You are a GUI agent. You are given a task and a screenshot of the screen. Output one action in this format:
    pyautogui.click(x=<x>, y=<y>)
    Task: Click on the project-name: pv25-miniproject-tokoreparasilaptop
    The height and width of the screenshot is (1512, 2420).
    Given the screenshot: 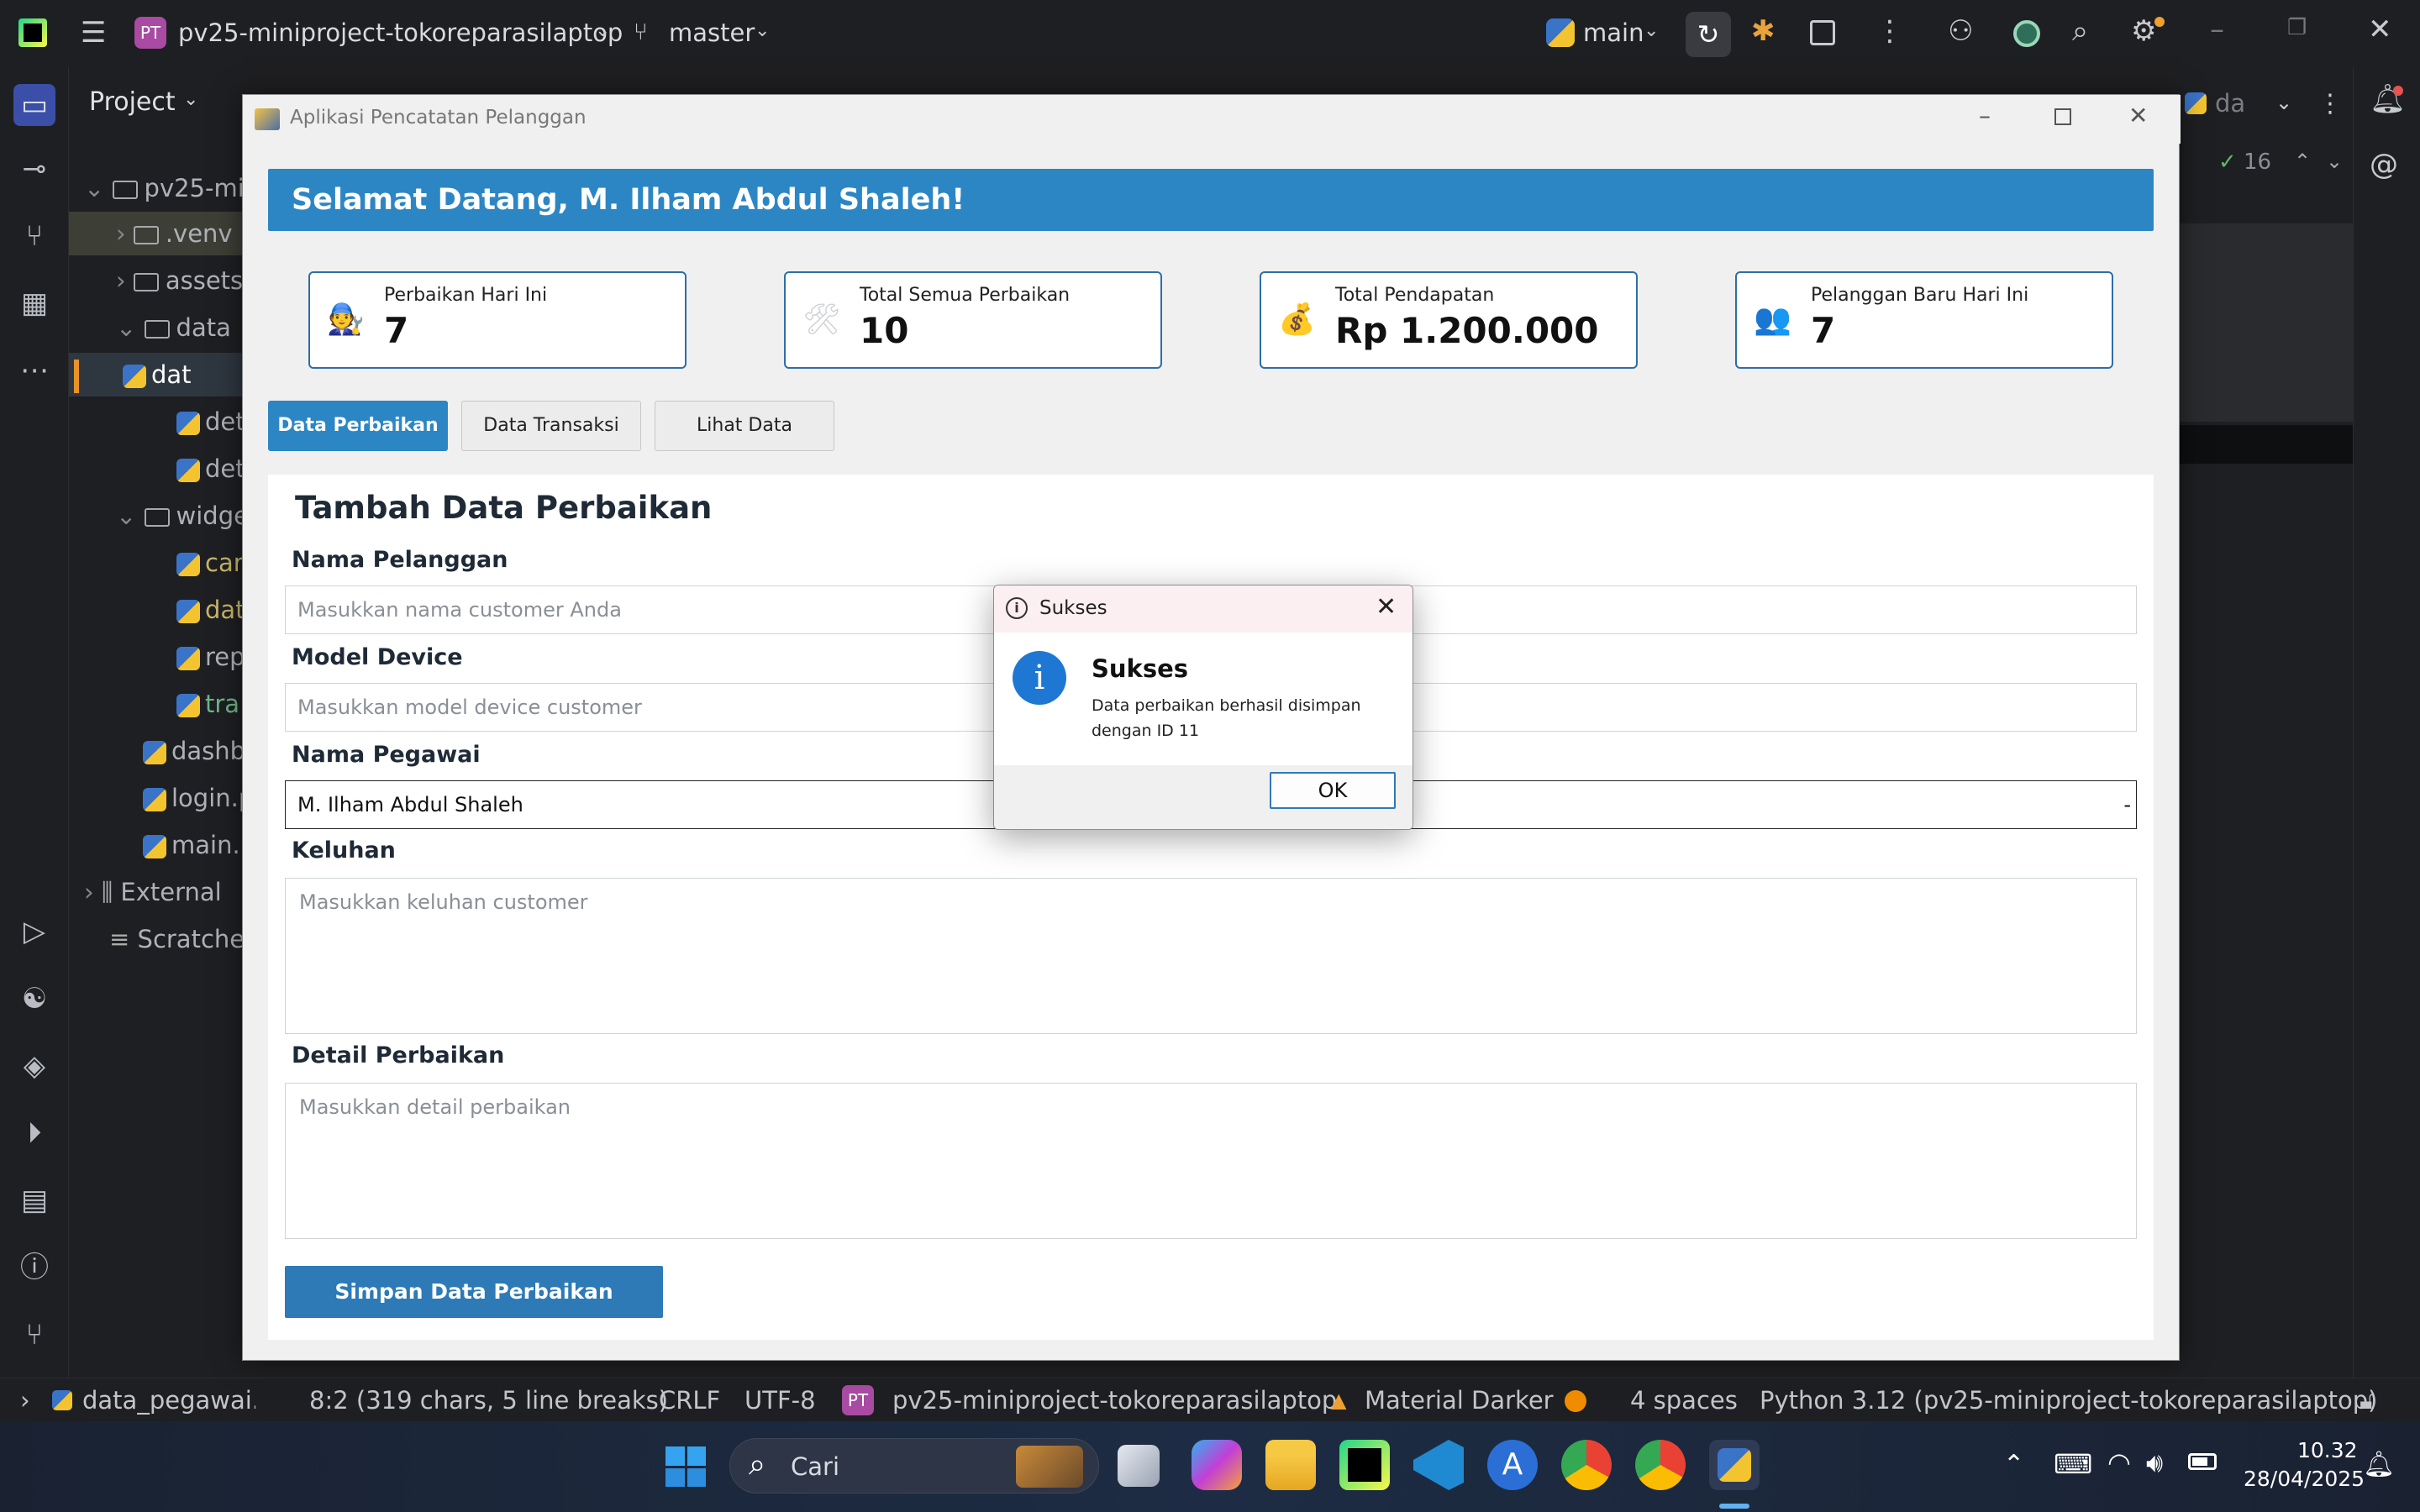 What is the action you would take?
    pyautogui.click(x=400, y=32)
    